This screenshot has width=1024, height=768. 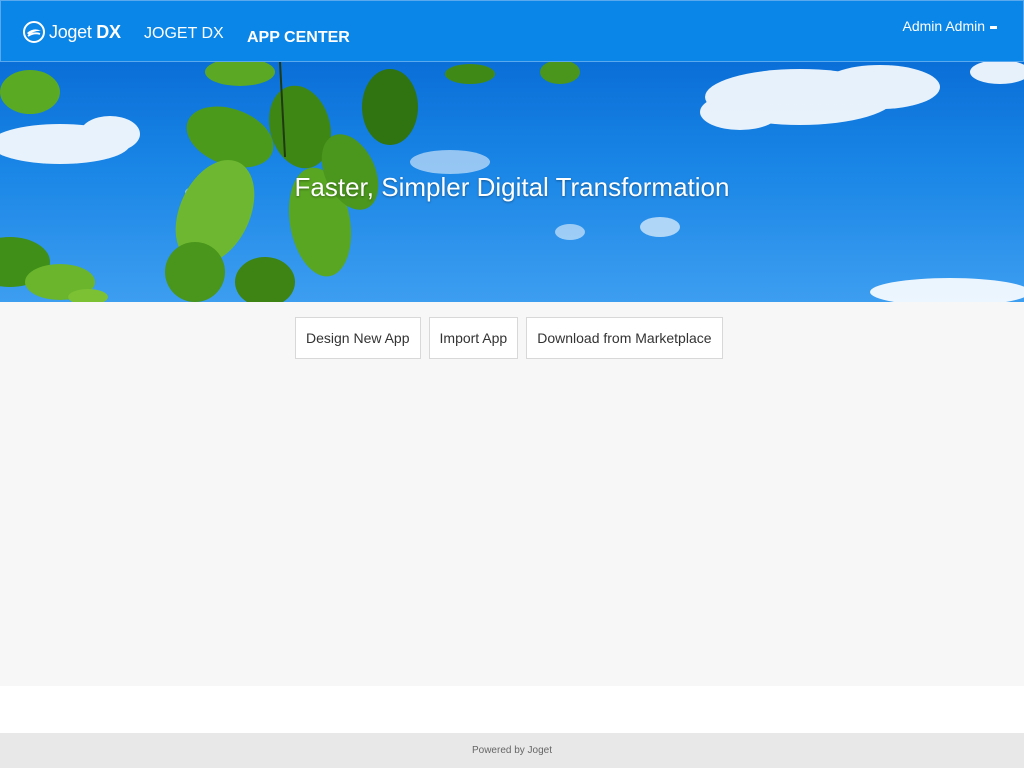 What do you see at coordinates (993, 27) in the screenshot?
I see `caret-down-icon` at bounding box center [993, 27].